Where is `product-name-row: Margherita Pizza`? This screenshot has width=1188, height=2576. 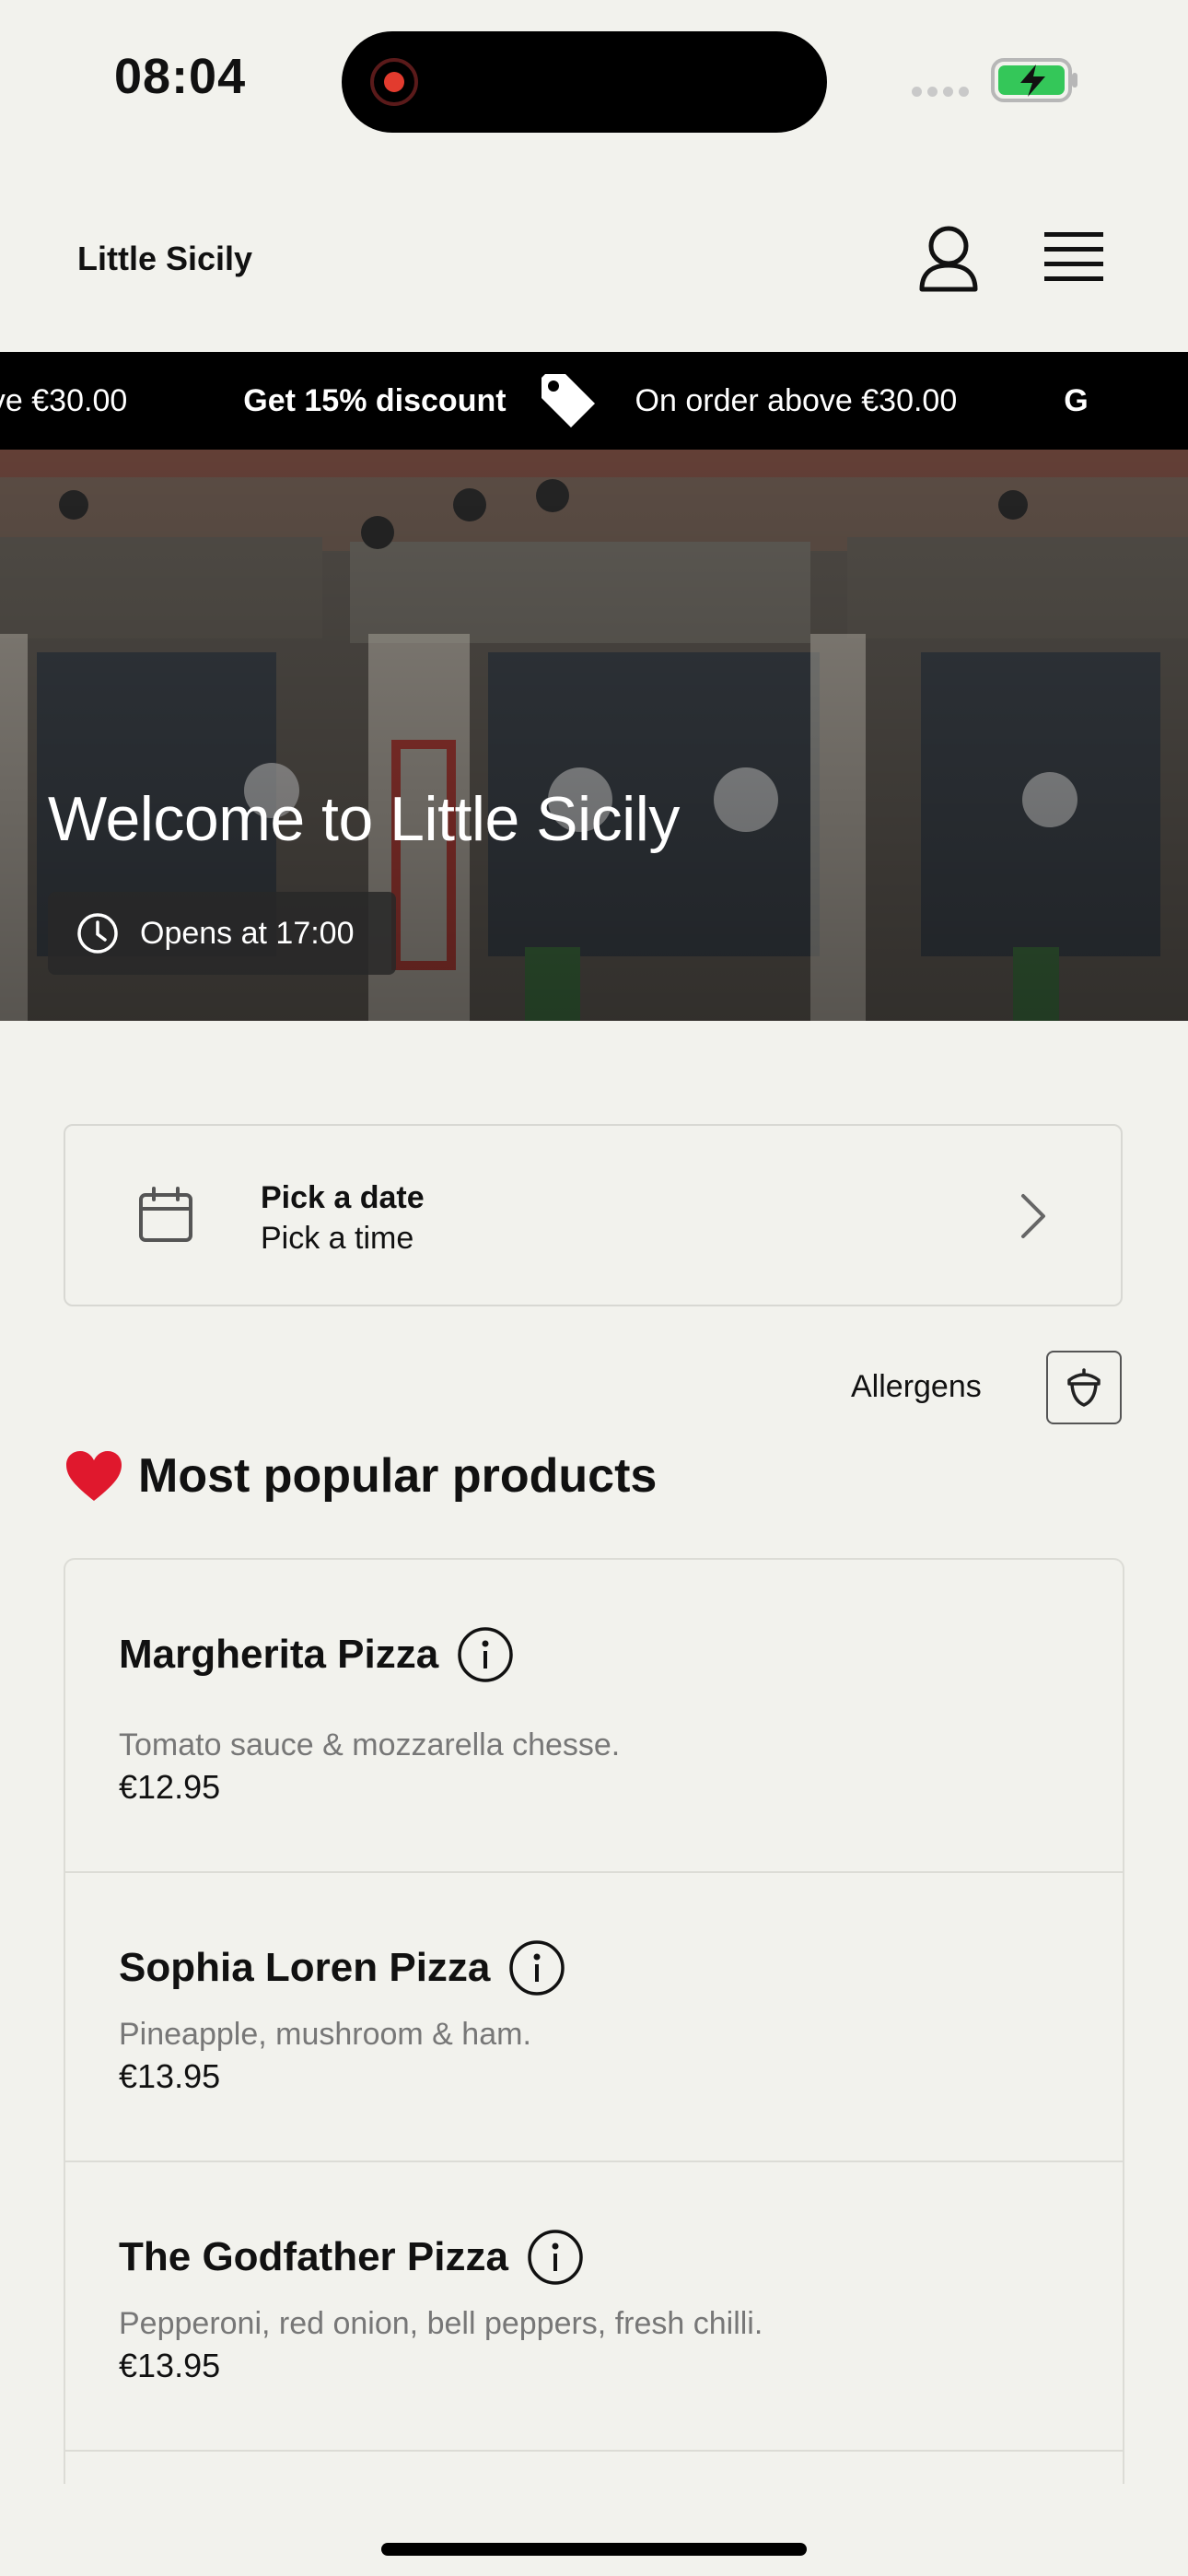
product-name-row: Margherita Pizza is located at coordinates (316, 1654).